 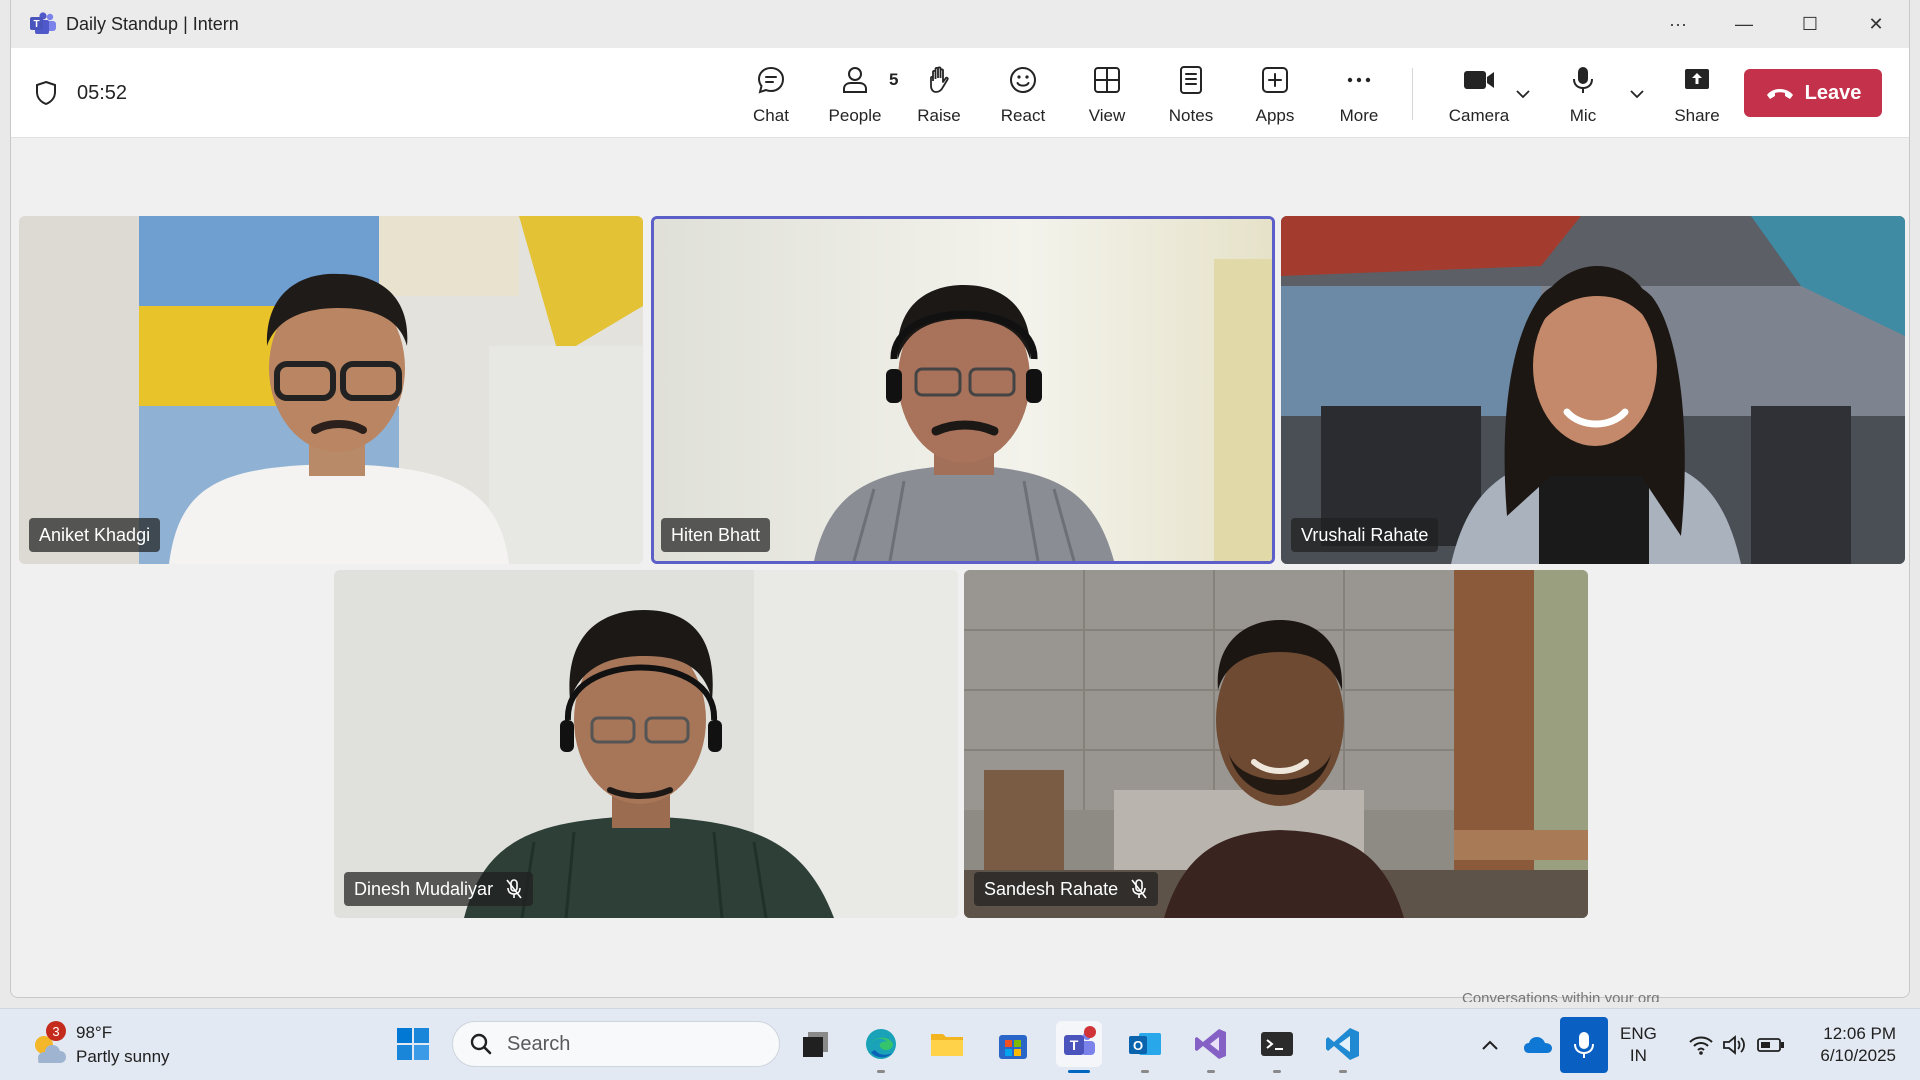 What do you see at coordinates (1583, 115) in the screenshot?
I see `mic-label: Mic` at bounding box center [1583, 115].